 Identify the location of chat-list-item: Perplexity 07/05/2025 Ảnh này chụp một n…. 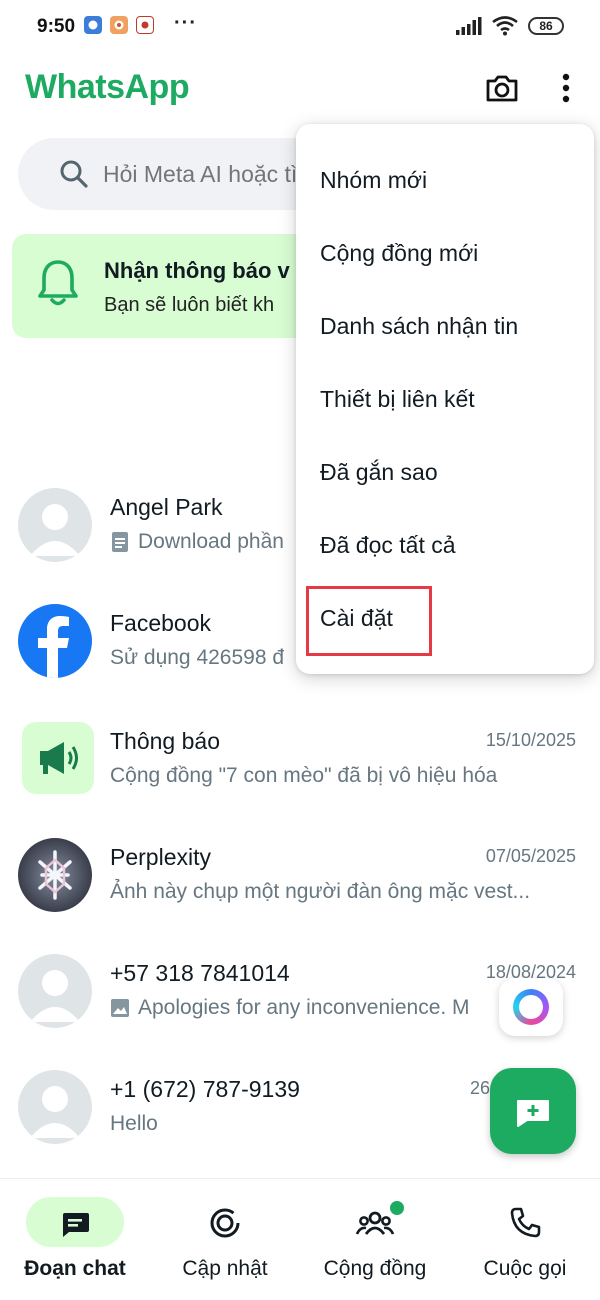
(300, 896).